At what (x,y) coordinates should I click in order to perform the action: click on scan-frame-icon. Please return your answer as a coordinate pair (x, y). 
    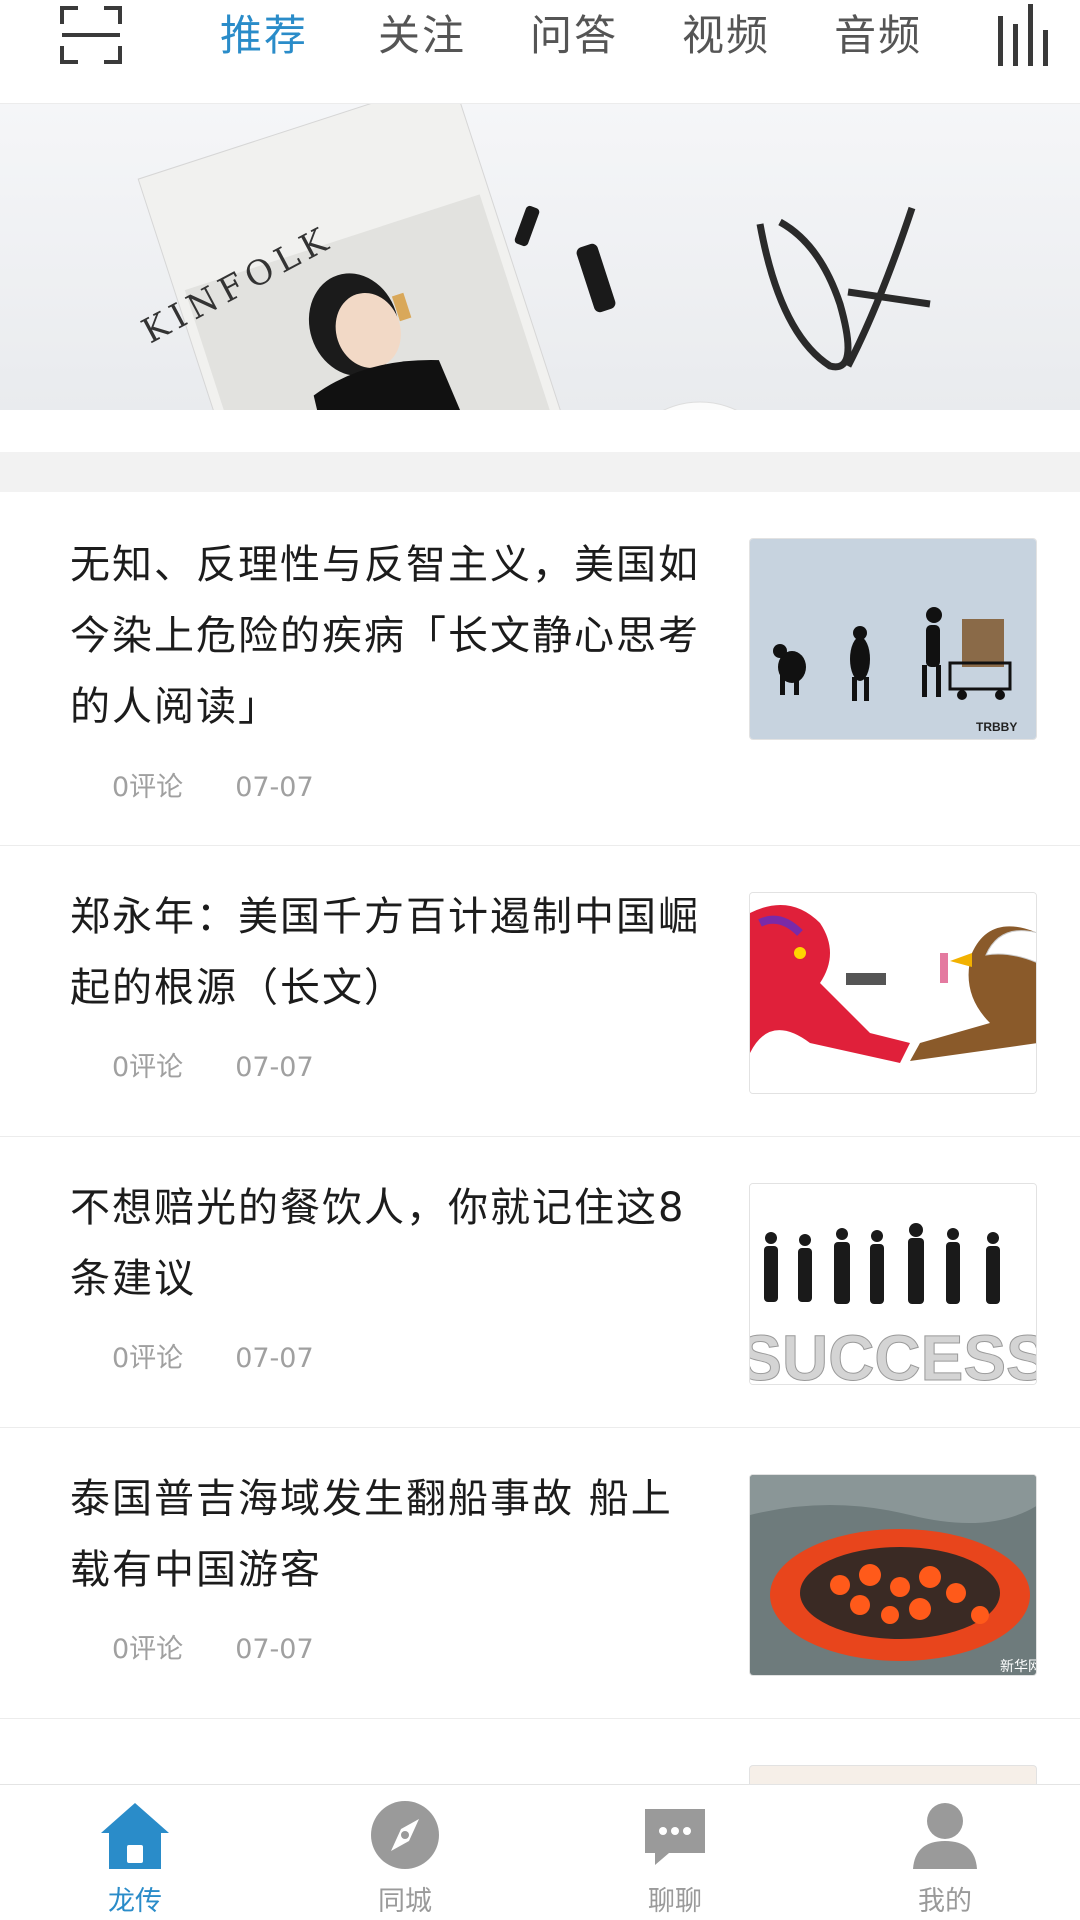
    Looking at the image, I should click on (91, 35).